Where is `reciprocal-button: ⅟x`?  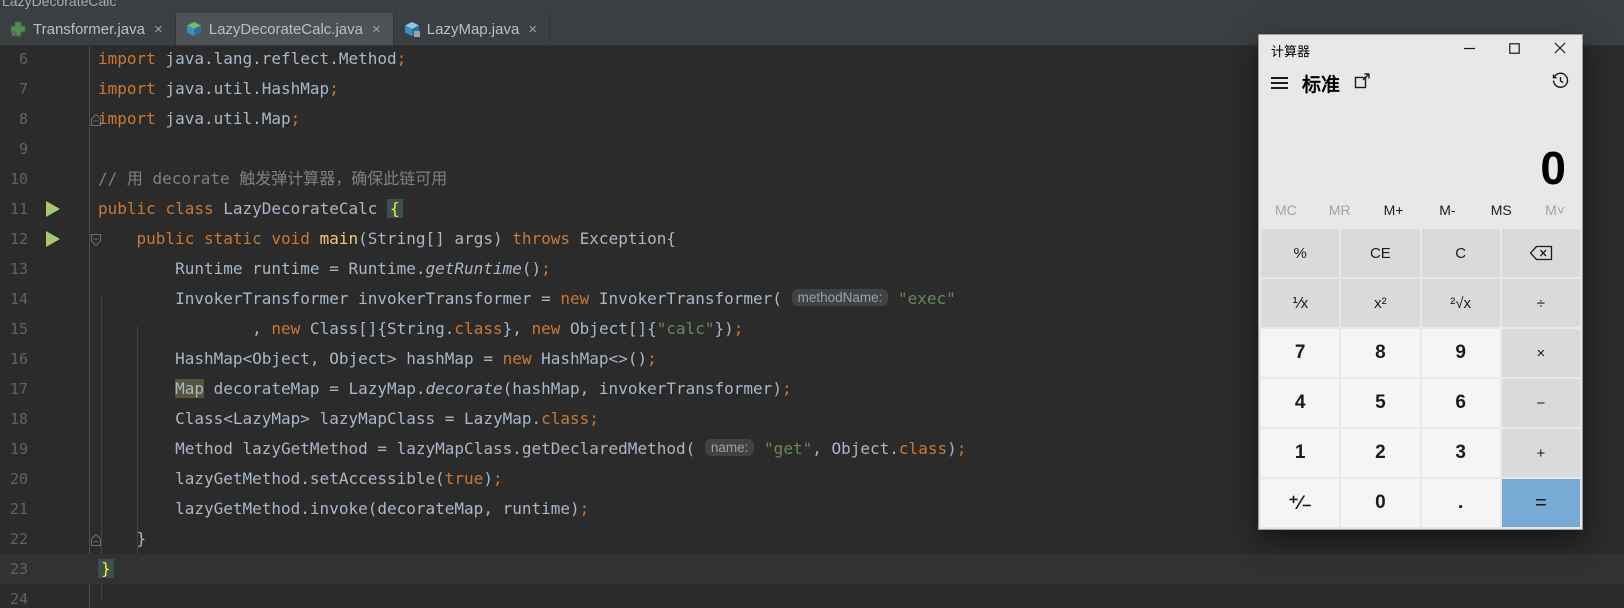 reciprocal-button: ⅟x is located at coordinates (1300, 303).